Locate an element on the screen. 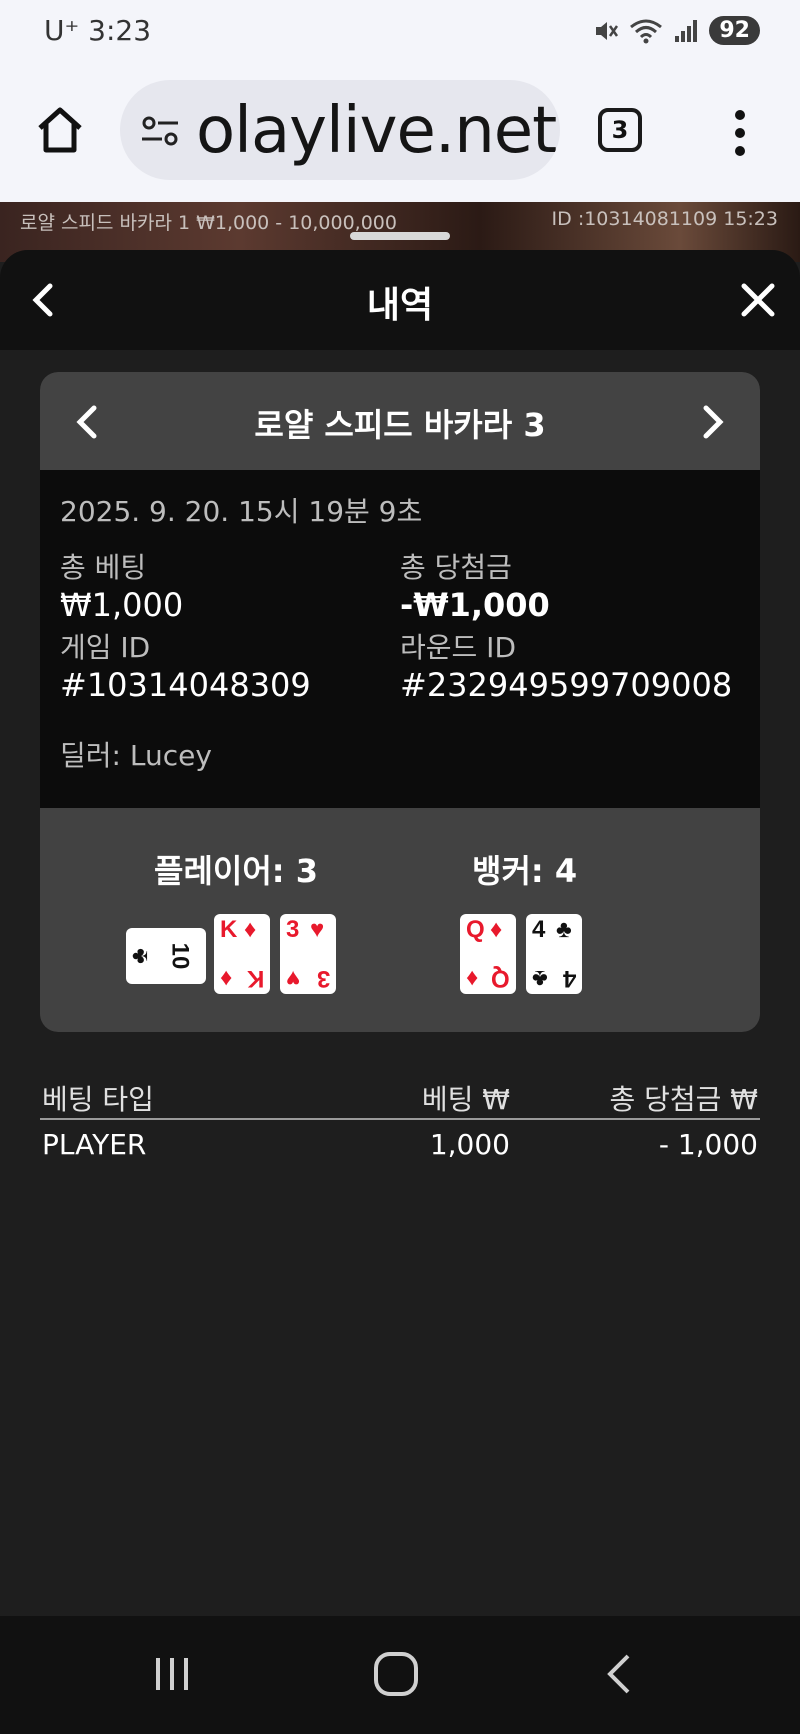  wifi-icon is located at coordinates (646, 31).